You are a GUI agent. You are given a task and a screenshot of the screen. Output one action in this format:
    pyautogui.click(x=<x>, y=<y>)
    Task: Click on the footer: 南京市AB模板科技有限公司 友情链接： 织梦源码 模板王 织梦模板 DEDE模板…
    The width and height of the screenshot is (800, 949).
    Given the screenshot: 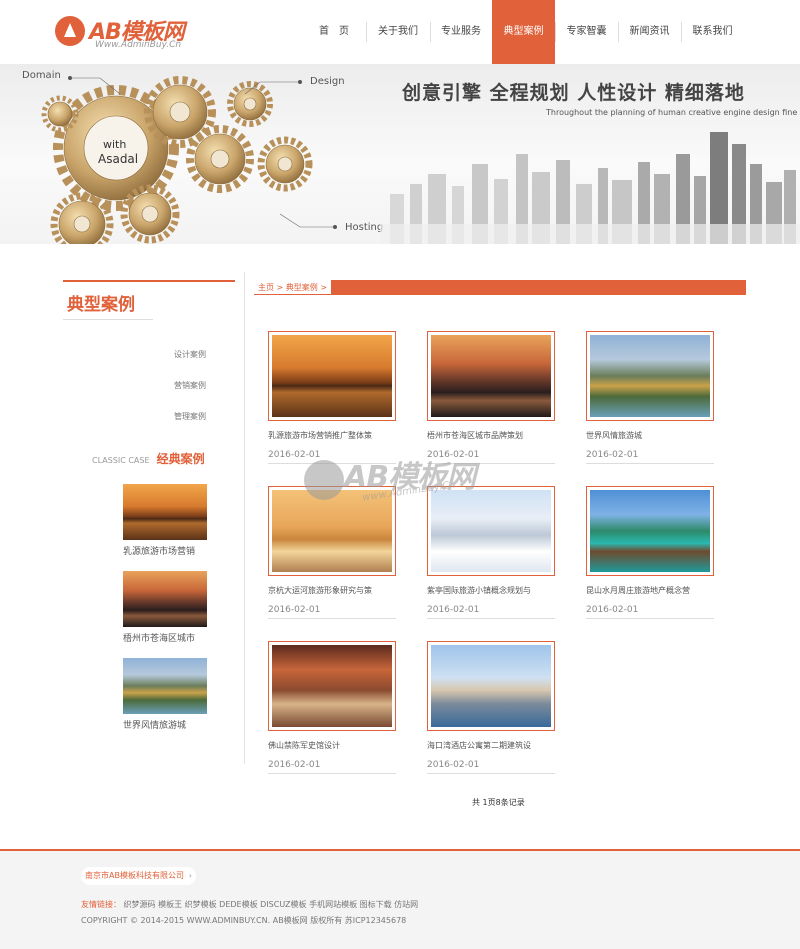 What is the action you would take?
    pyautogui.click(x=400, y=899)
    